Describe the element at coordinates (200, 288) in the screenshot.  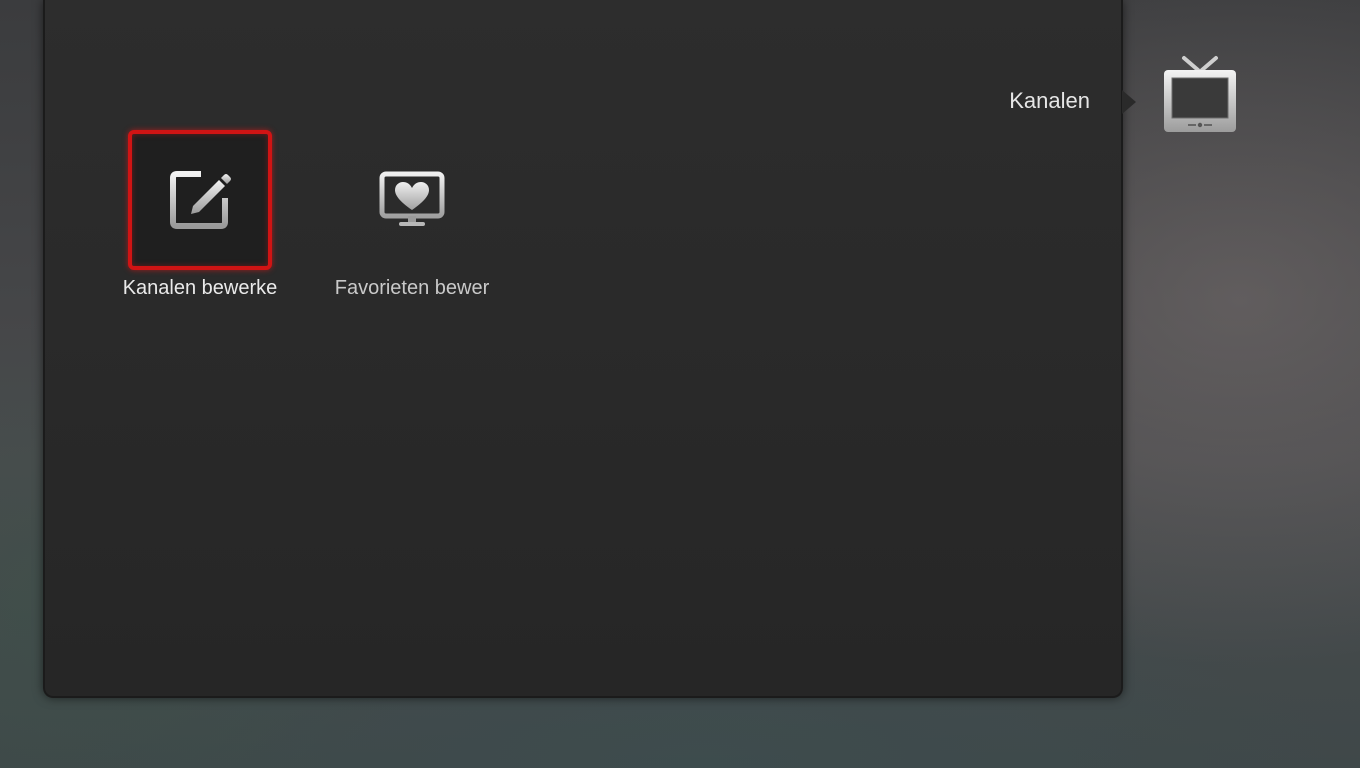
I see `menu-item-label: Kanalen bewerke` at that location.